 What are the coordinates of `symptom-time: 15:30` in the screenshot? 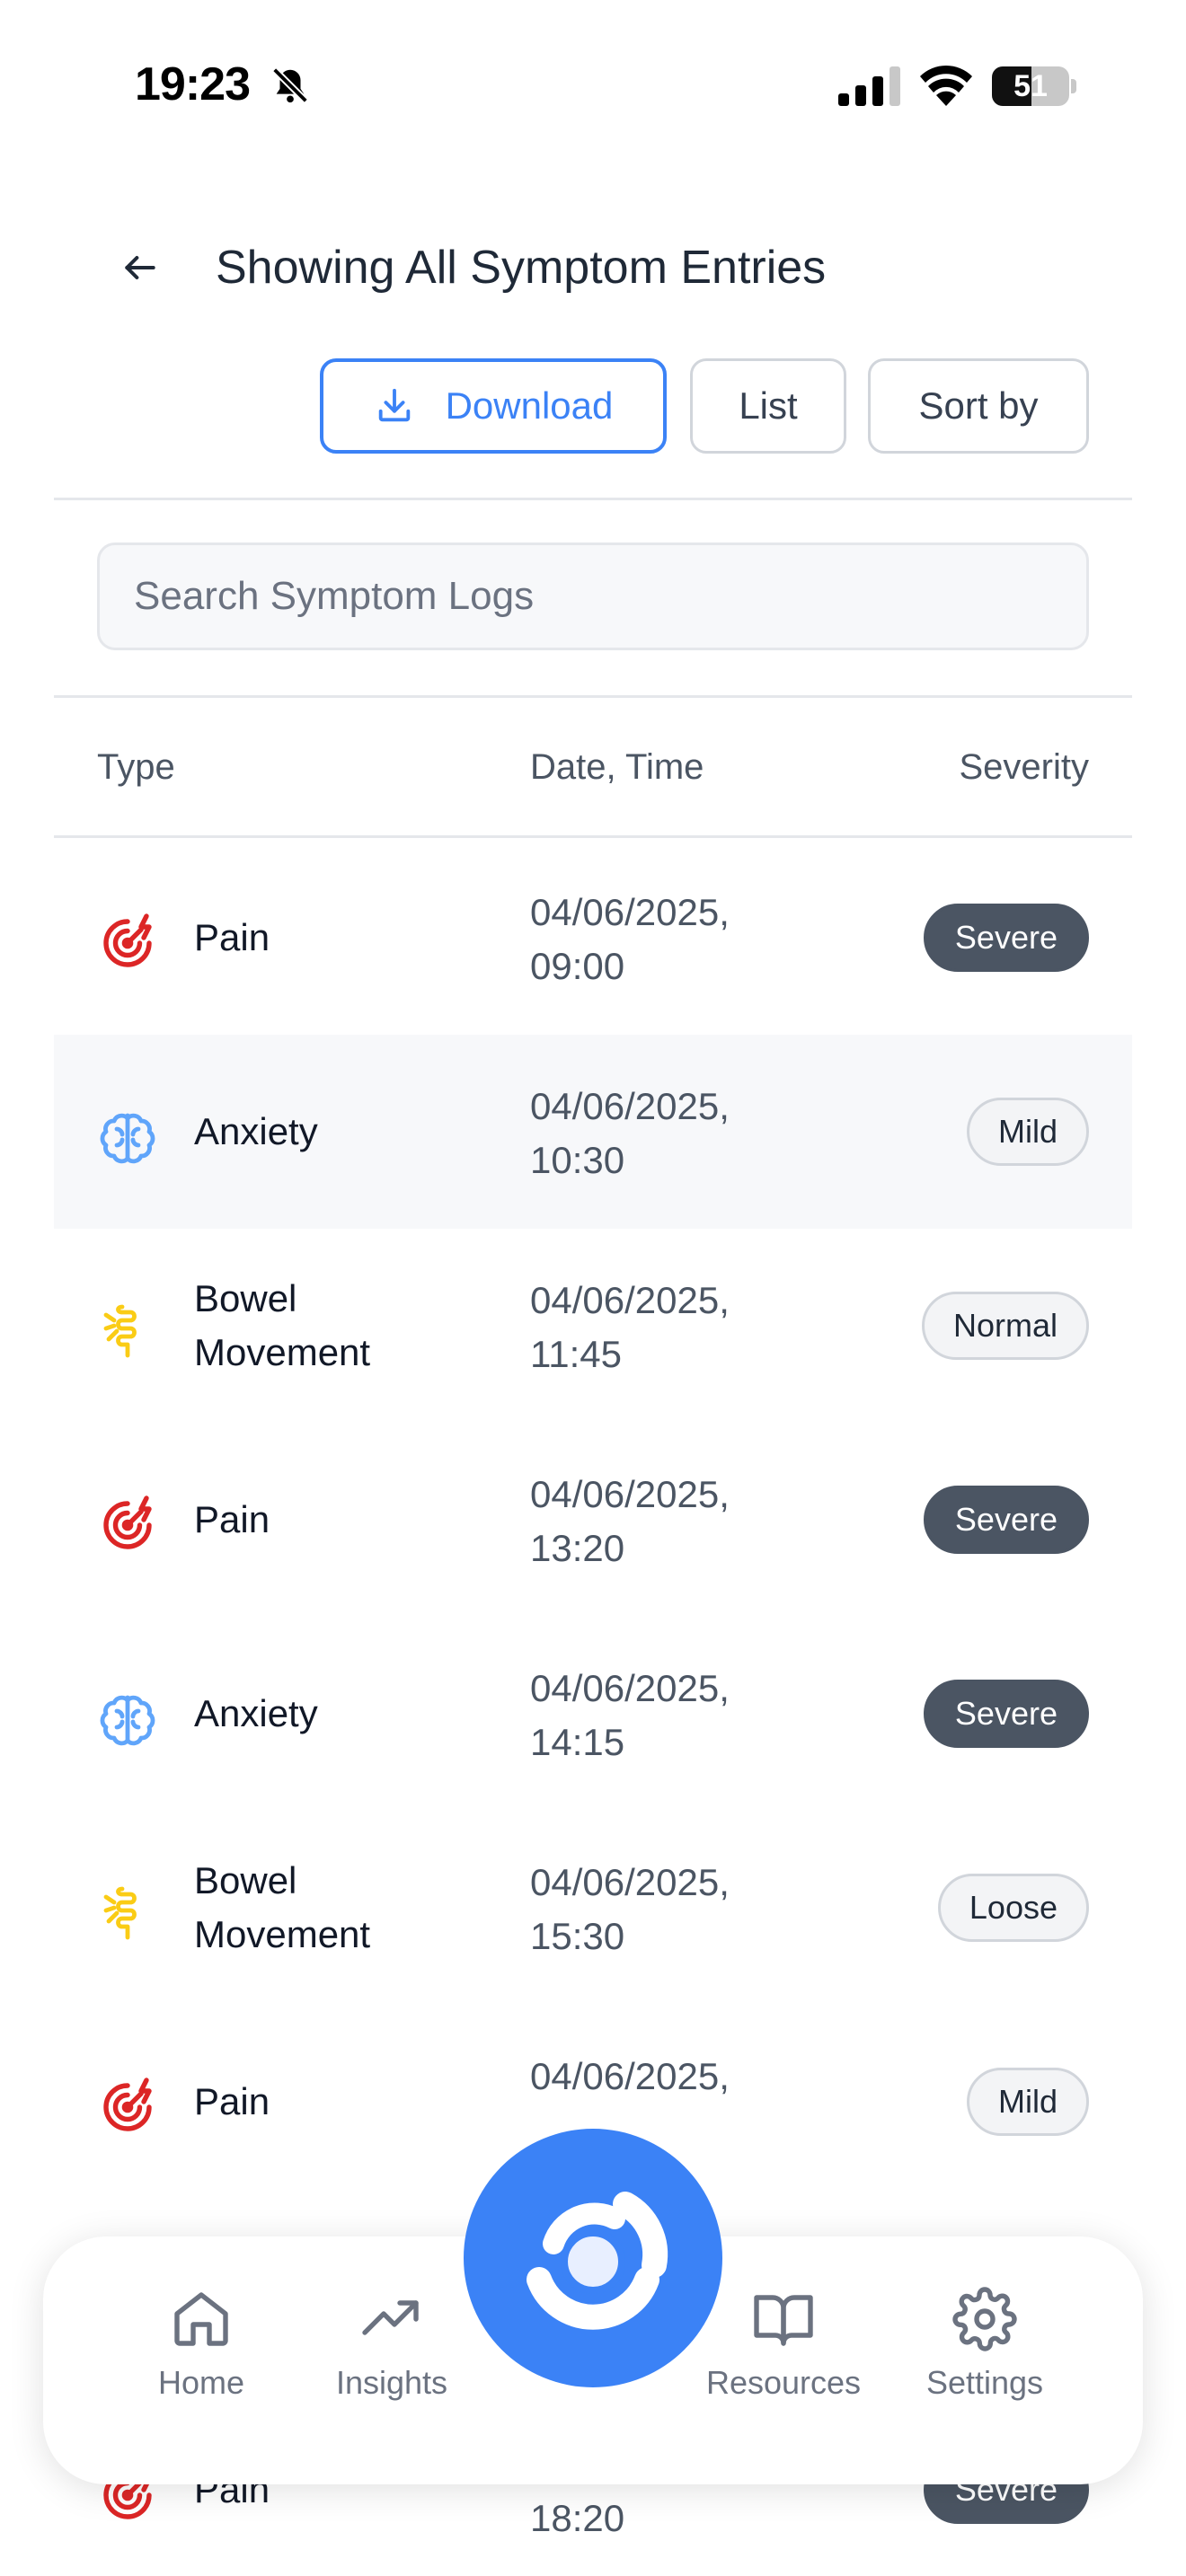 It's located at (577, 1936).